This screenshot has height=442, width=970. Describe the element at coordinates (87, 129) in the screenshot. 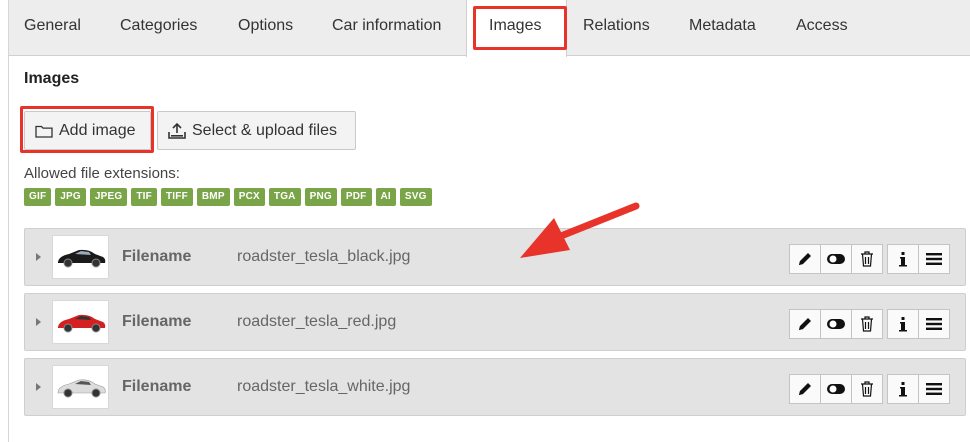

I see `add-image-highlight` at that location.